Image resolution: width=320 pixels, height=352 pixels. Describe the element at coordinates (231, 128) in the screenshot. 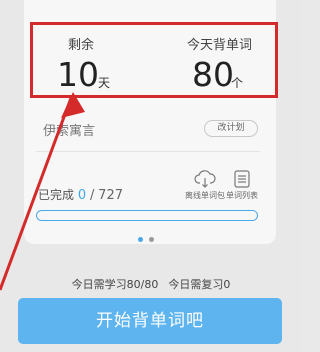

I see `change-plan-button: 改计划` at that location.